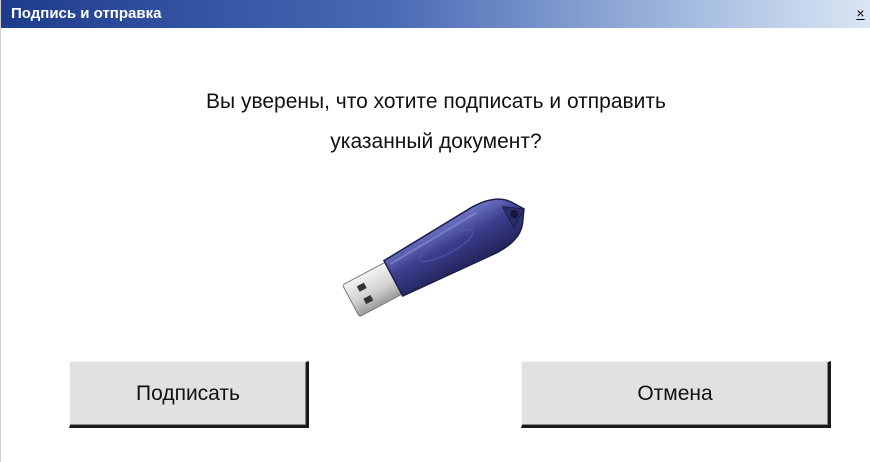  I want to click on message-line-2: указанный документ?, so click(436, 141).